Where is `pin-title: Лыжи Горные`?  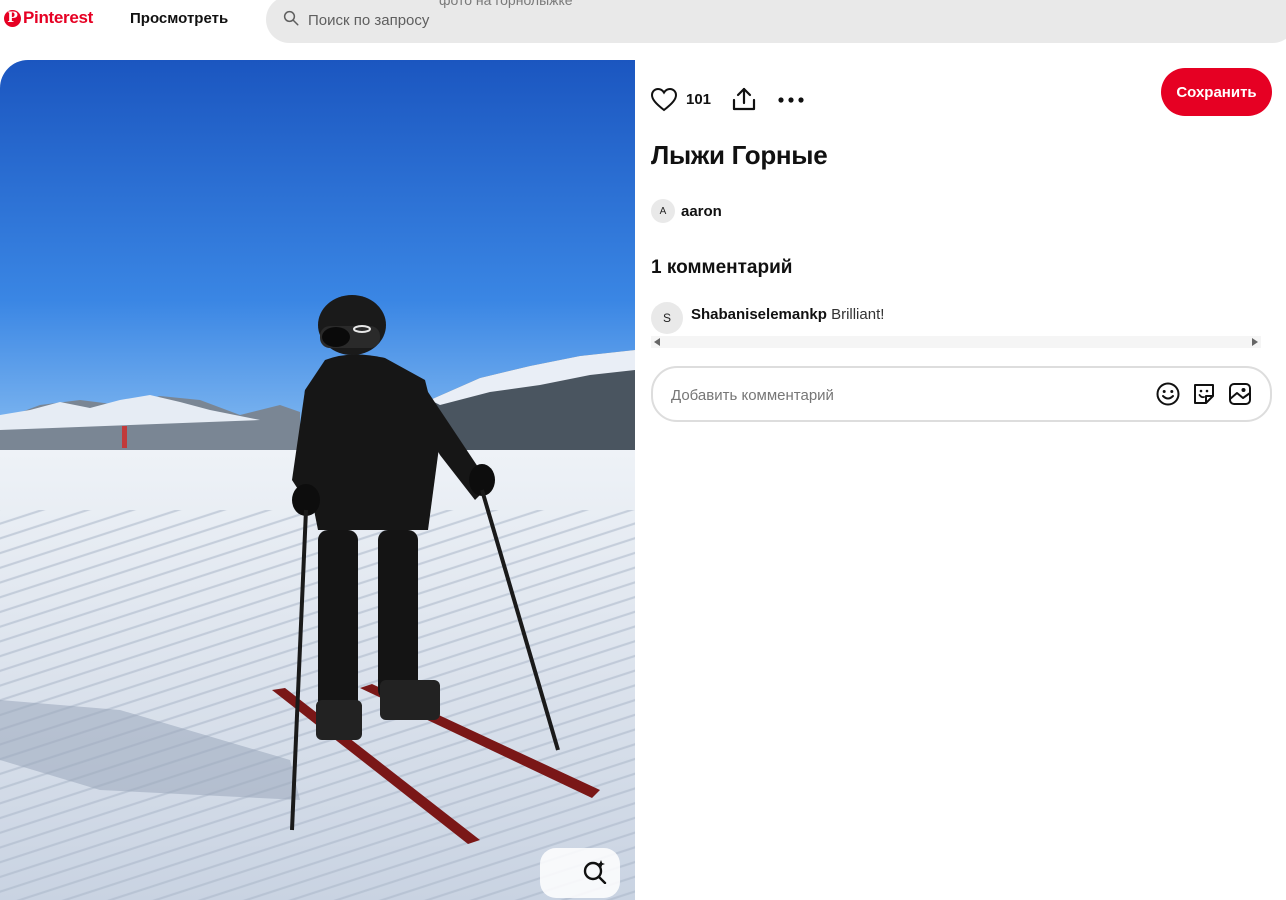
pin-title: Лыжи Горные is located at coordinates (739, 155).